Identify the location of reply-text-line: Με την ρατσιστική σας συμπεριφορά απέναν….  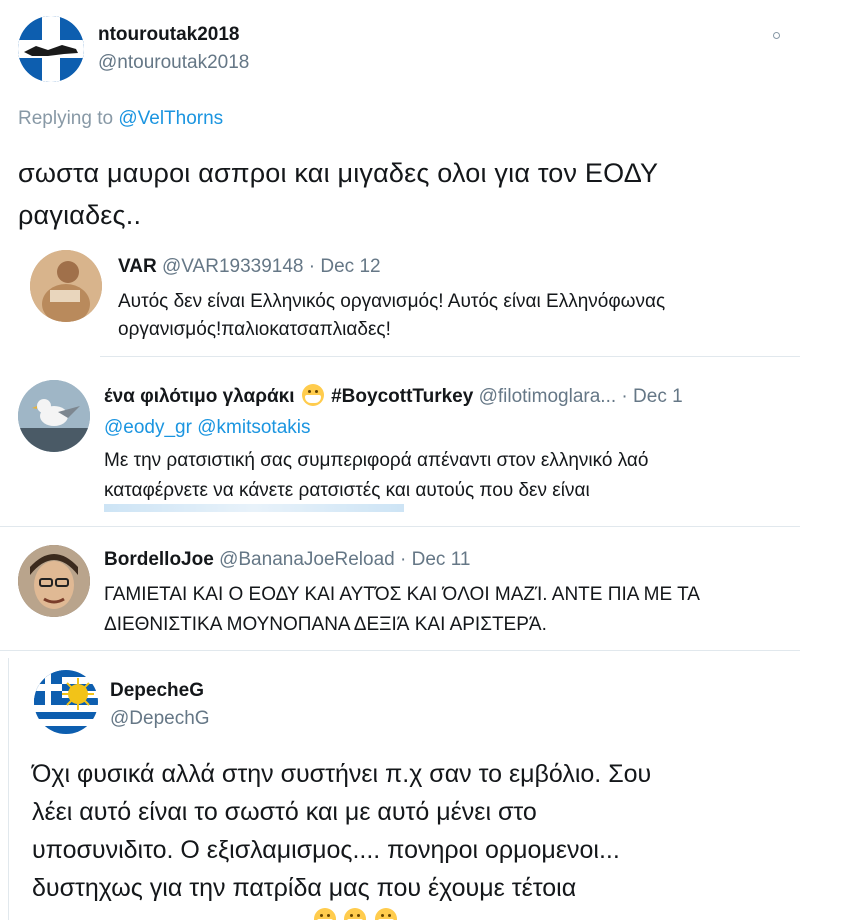
(376, 460).